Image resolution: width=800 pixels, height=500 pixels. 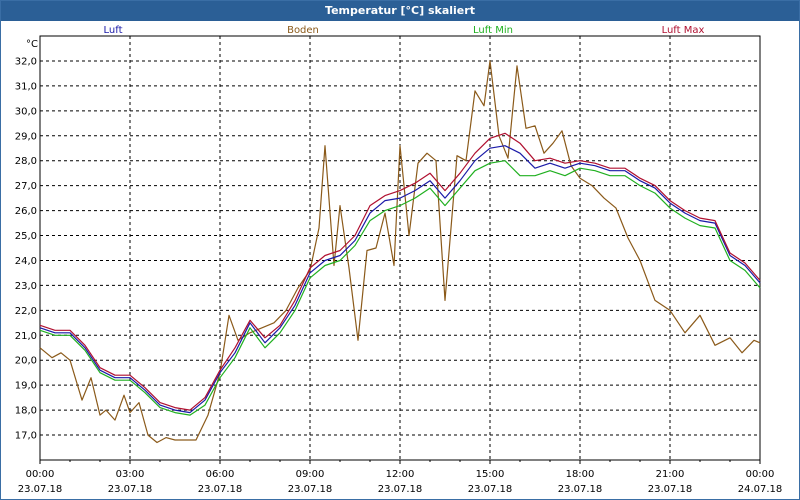 I want to click on x-tick-time: 15:00, so click(x=490, y=474).